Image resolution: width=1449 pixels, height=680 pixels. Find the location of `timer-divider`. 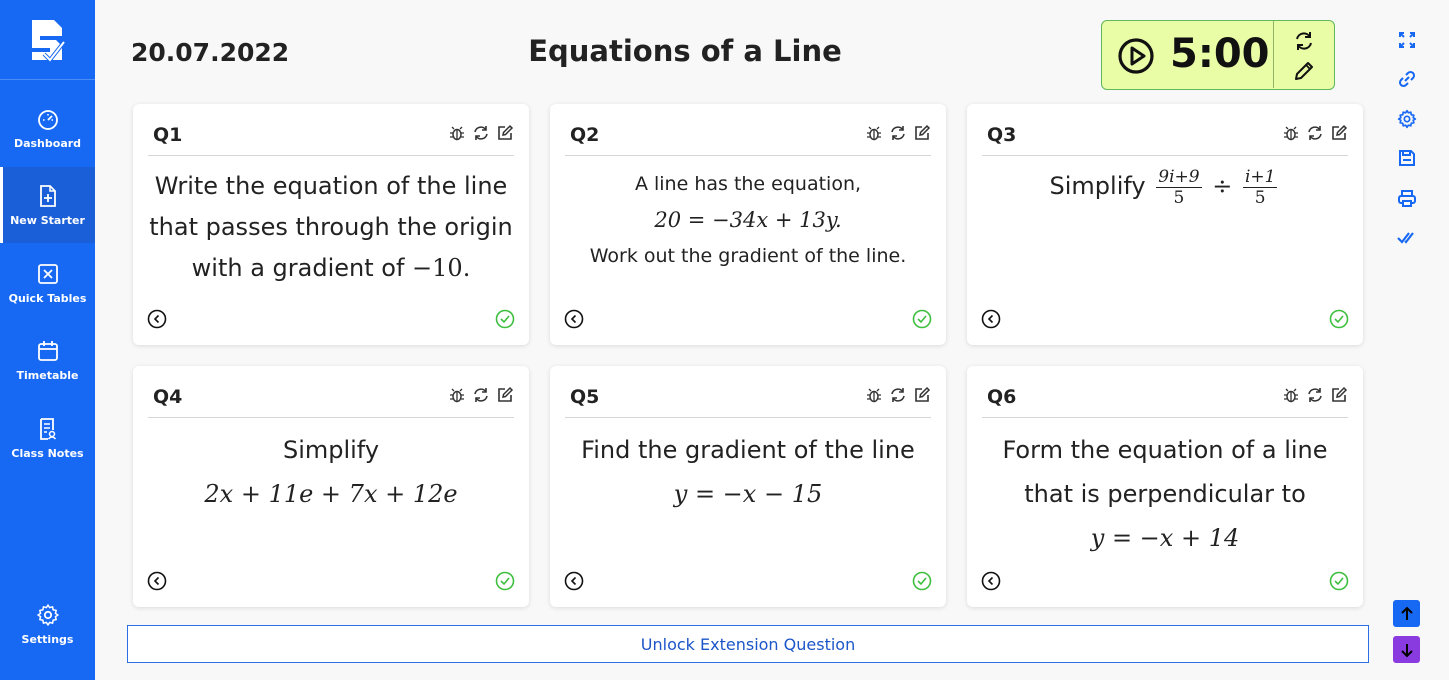

timer-divider is located at coordinates (1273, 54).